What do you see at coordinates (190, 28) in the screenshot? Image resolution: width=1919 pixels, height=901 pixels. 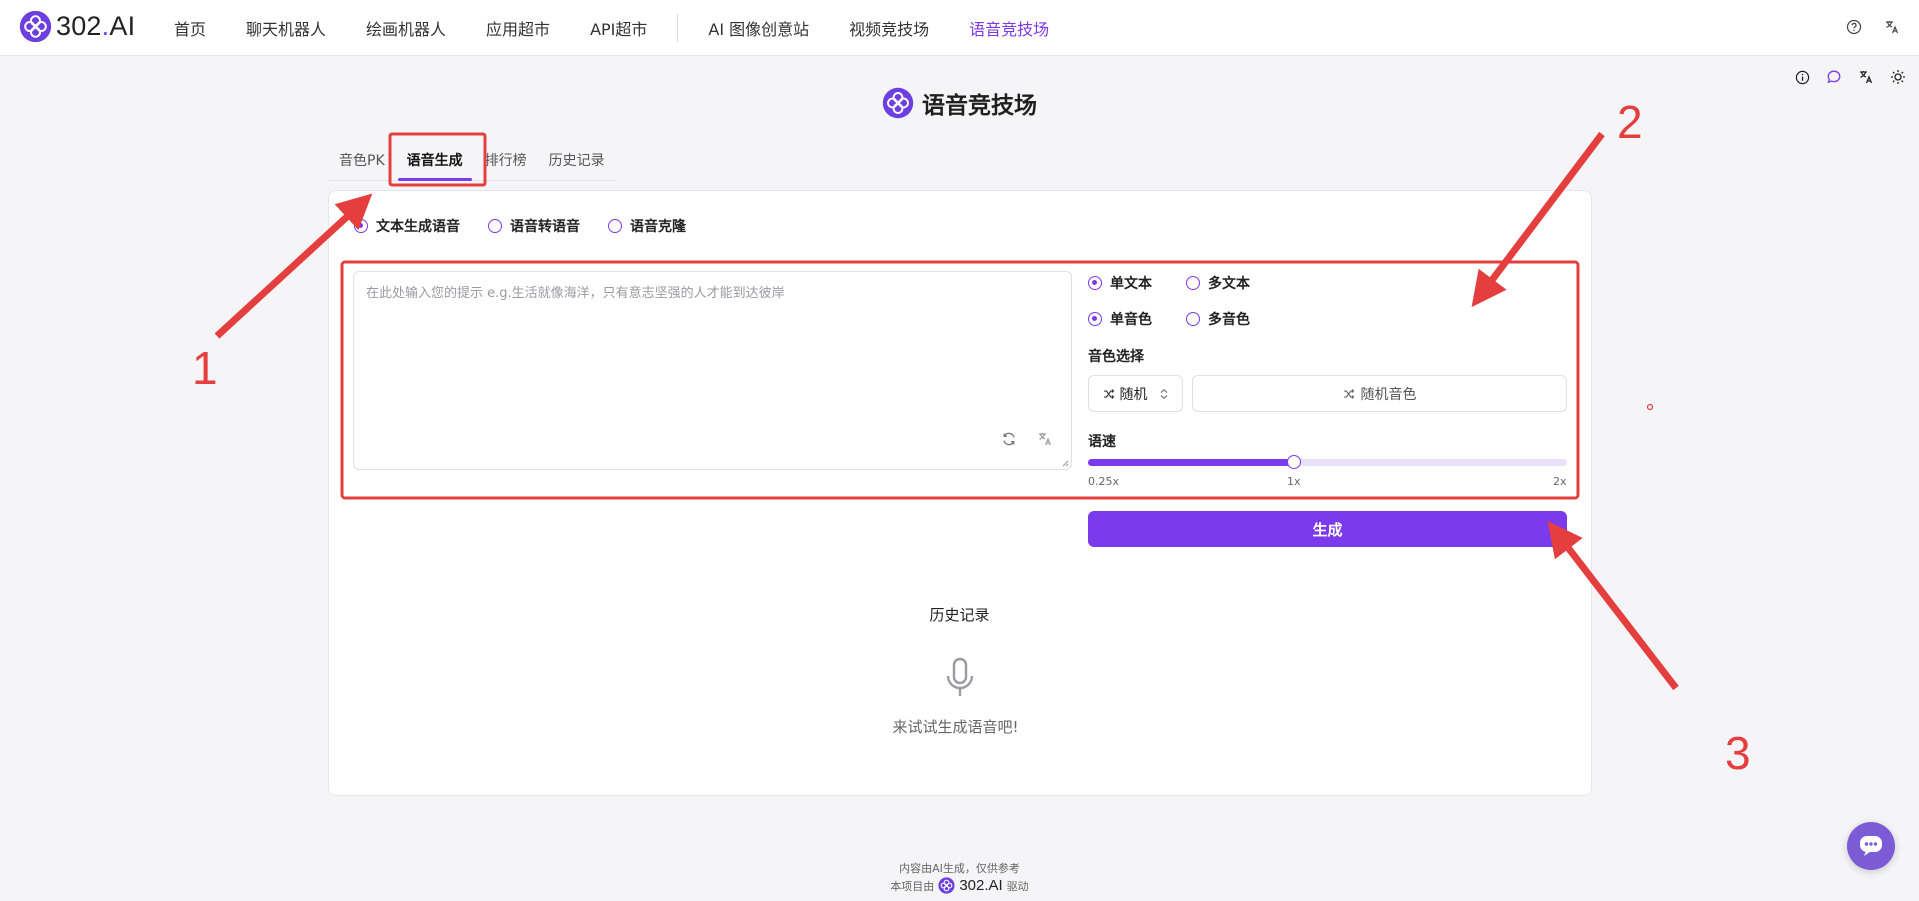 I see `nav-home: 首页` at bounding box center [190, 28].